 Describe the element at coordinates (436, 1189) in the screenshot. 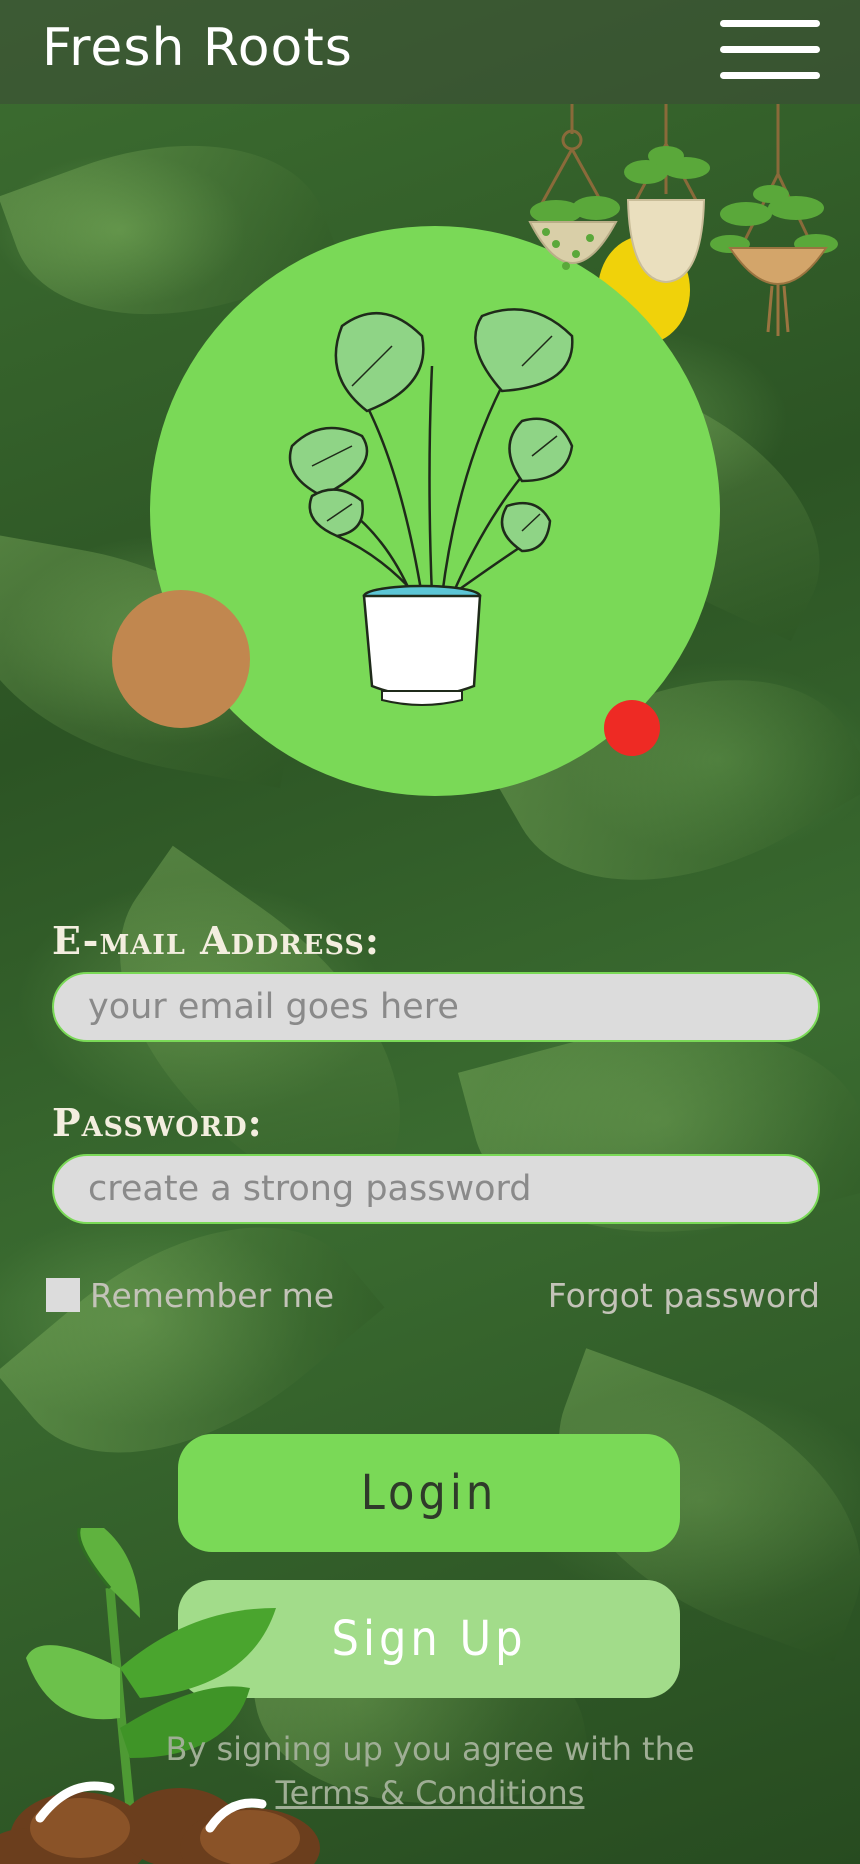

I see `password-input` at that location.